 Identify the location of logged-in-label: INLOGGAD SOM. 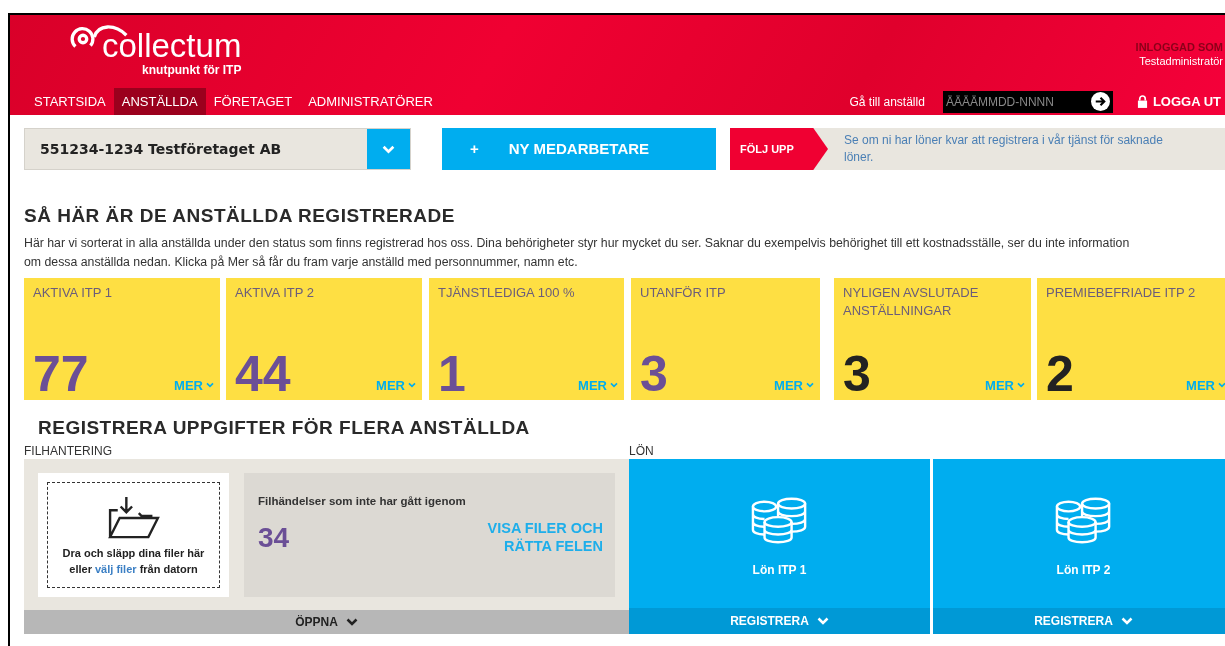
(1179, 47).